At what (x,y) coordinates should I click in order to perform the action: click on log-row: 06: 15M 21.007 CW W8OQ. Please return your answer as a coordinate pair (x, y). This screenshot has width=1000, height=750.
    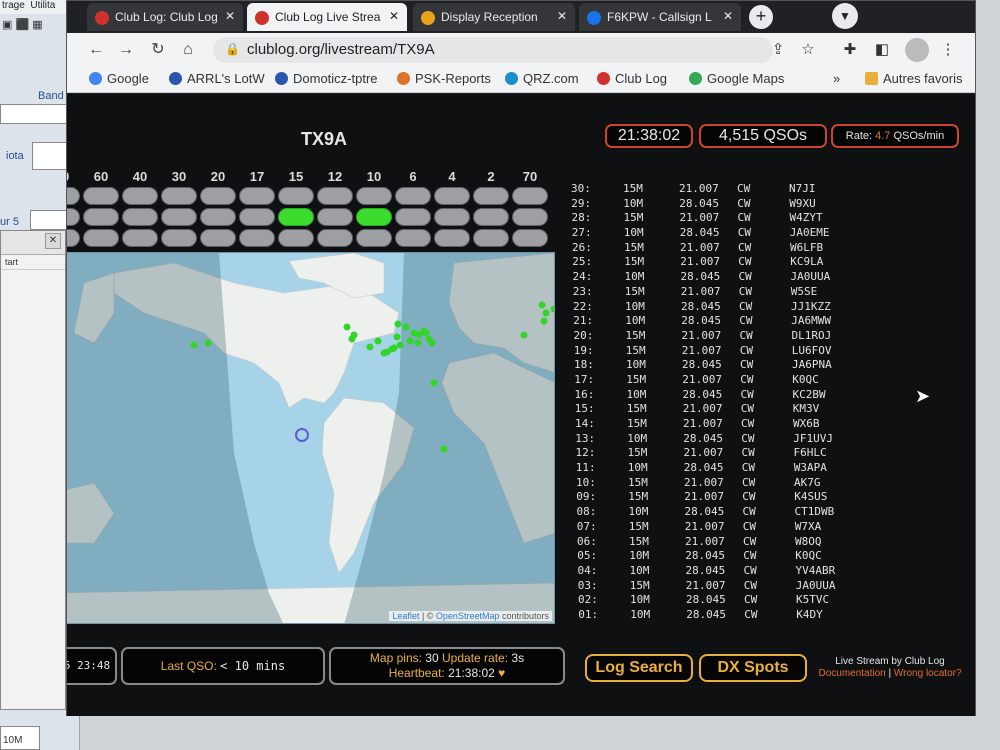
    Looking at the image, I should click on (721, 542).